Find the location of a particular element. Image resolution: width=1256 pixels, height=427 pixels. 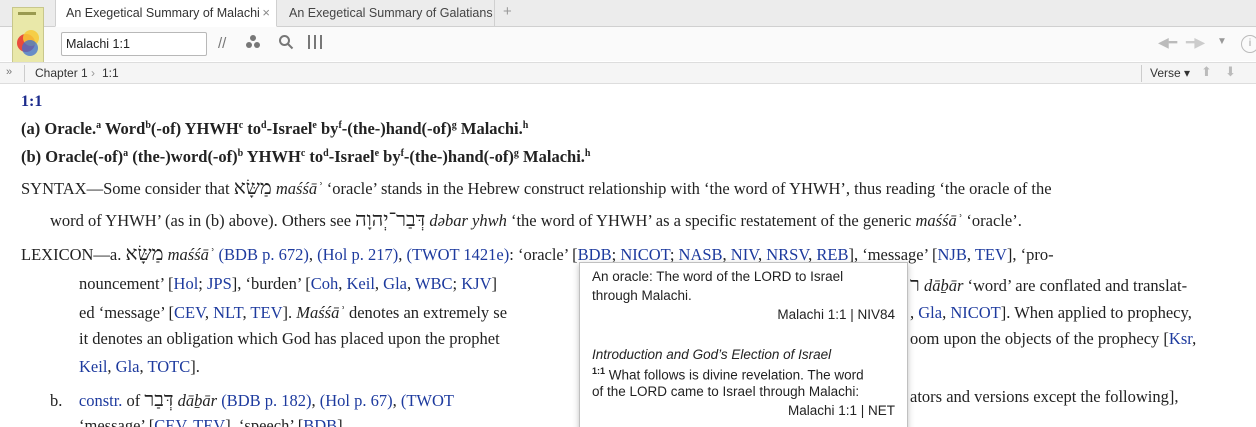

reference-link: (BDB p. 672) is located at coordinates (264, 254).